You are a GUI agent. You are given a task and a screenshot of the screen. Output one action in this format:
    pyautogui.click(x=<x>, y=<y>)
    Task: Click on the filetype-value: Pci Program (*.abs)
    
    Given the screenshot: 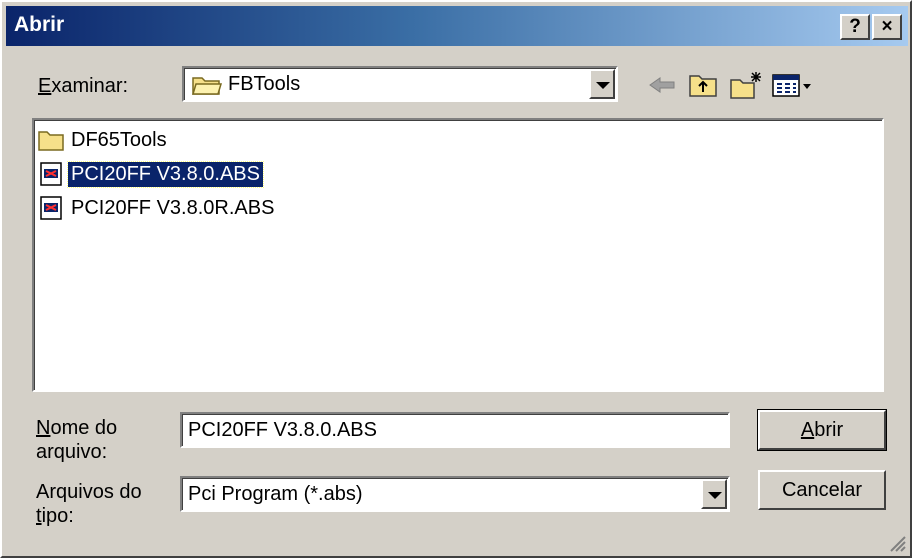 What is the action you would take?
    pyautogui.click(x=275, y=494)
    